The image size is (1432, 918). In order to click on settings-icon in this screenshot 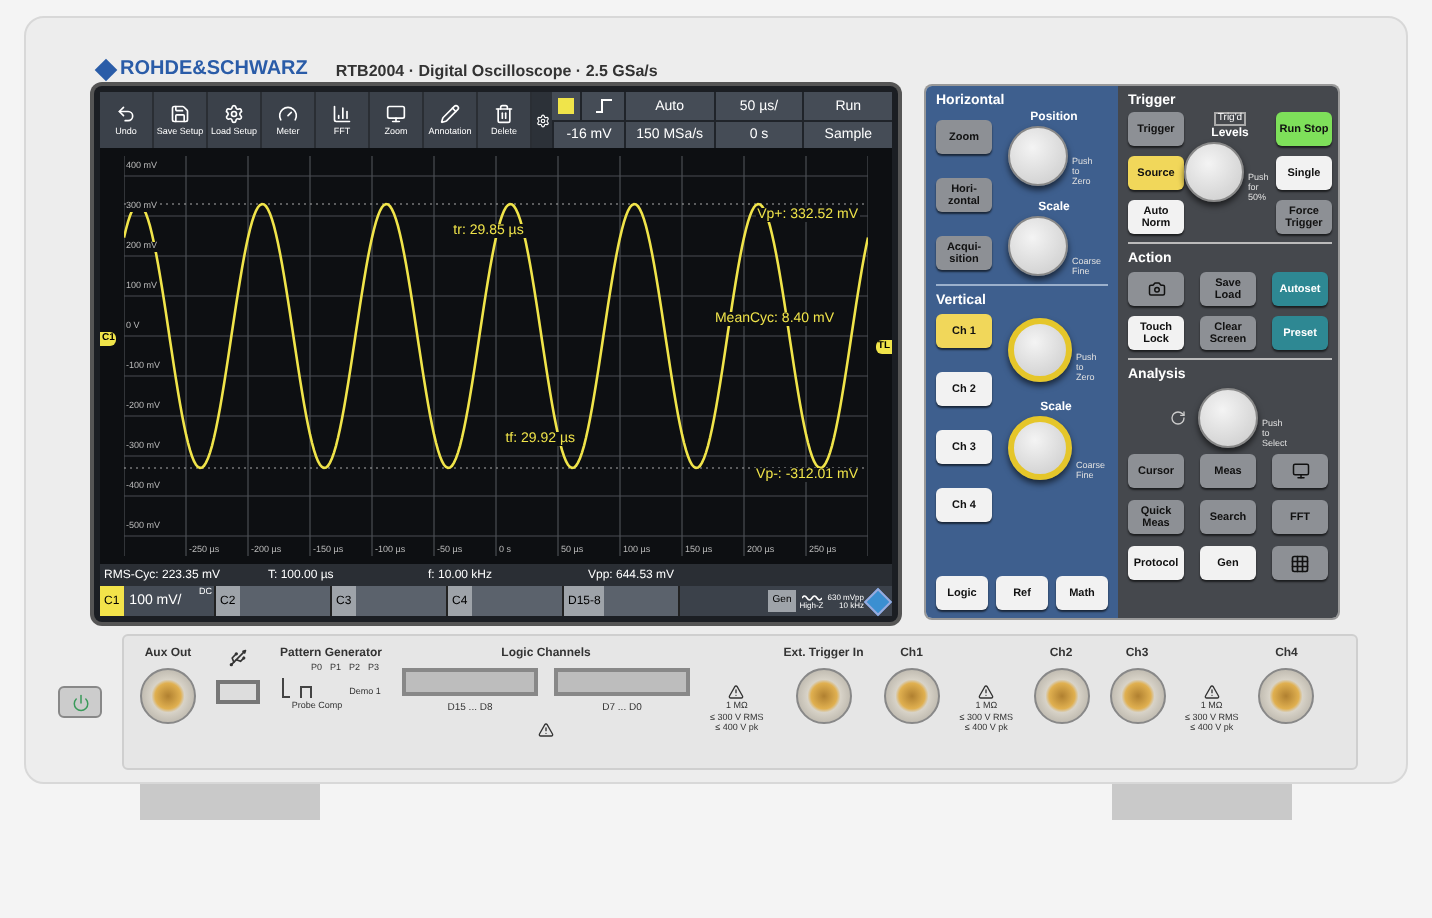, I will do `click(542, 120)`.